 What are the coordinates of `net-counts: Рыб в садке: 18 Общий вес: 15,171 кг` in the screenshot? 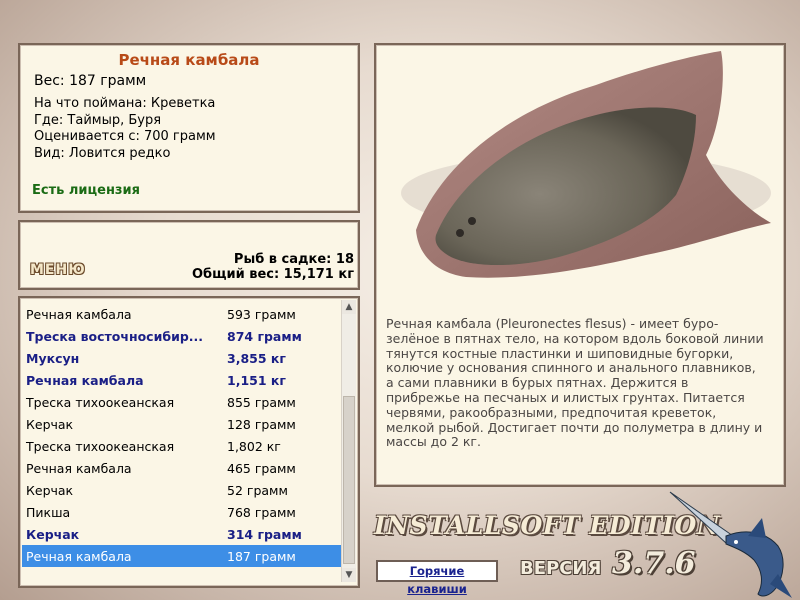 It's located at (273, 267).